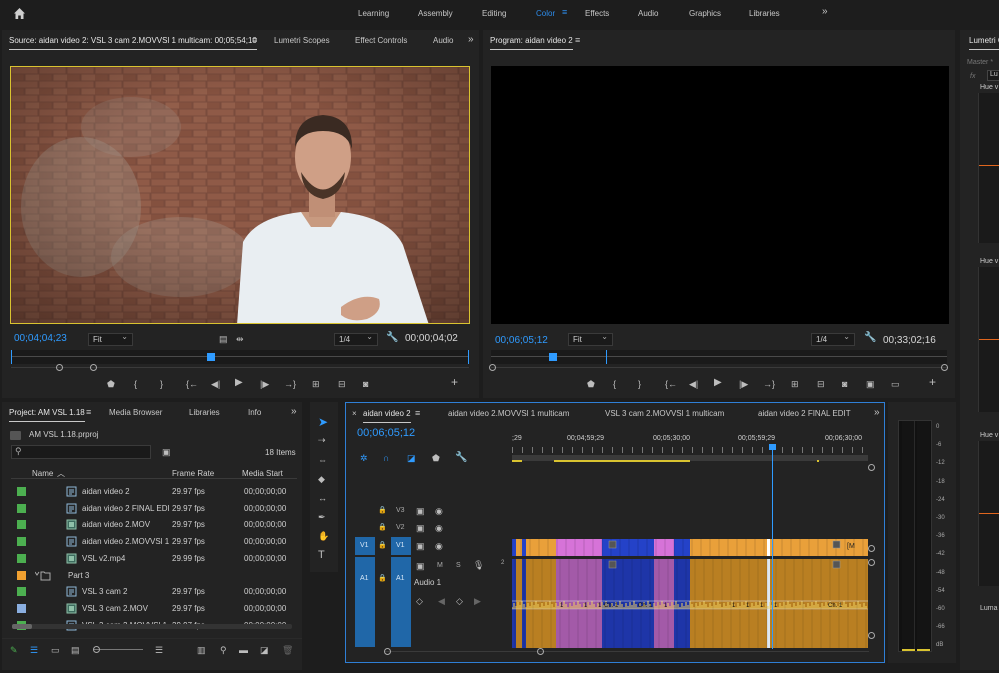 The height and width of the screenshot is (673, 999). What do you see at coordinates (88, 412) in the screenshot?
I see `project-tab-menu-icon: ≡` at bounding box center [88, 412].